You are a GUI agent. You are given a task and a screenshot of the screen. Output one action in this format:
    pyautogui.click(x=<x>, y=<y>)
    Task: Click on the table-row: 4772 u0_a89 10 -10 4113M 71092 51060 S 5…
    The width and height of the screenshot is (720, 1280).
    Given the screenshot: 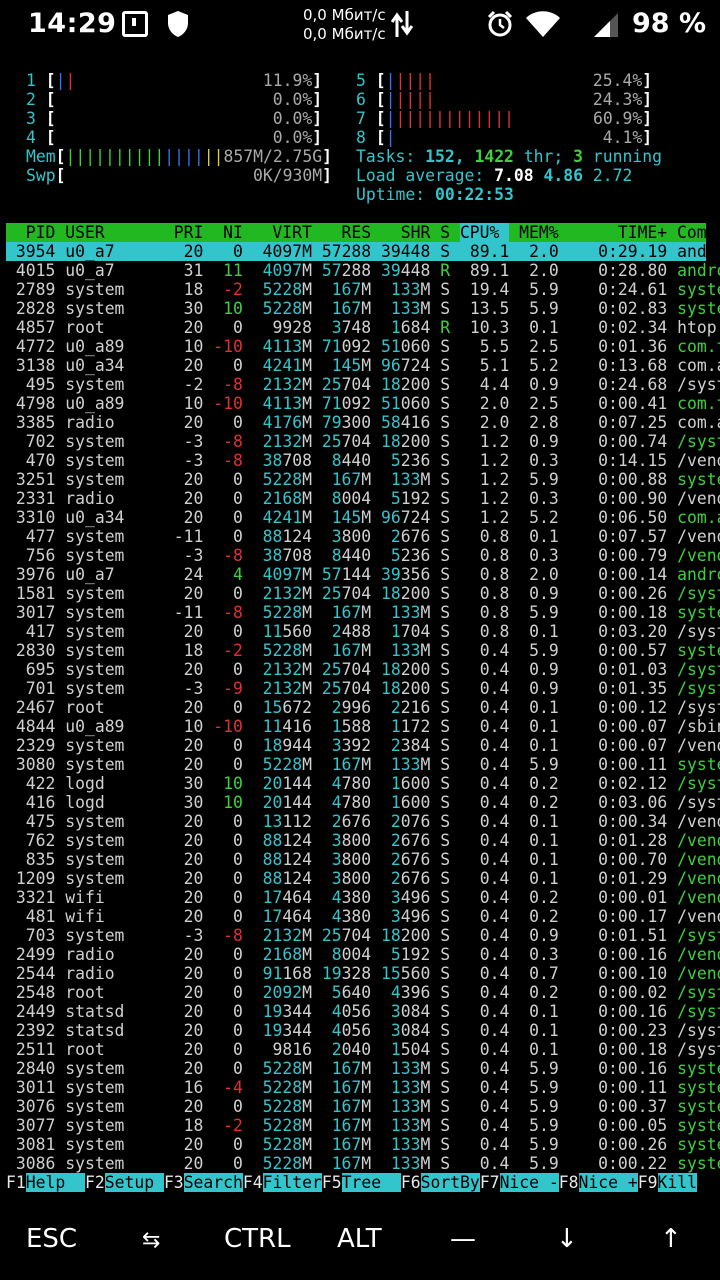 What is the action you would take?
    pyautogui.click(x=363, y=346)
    